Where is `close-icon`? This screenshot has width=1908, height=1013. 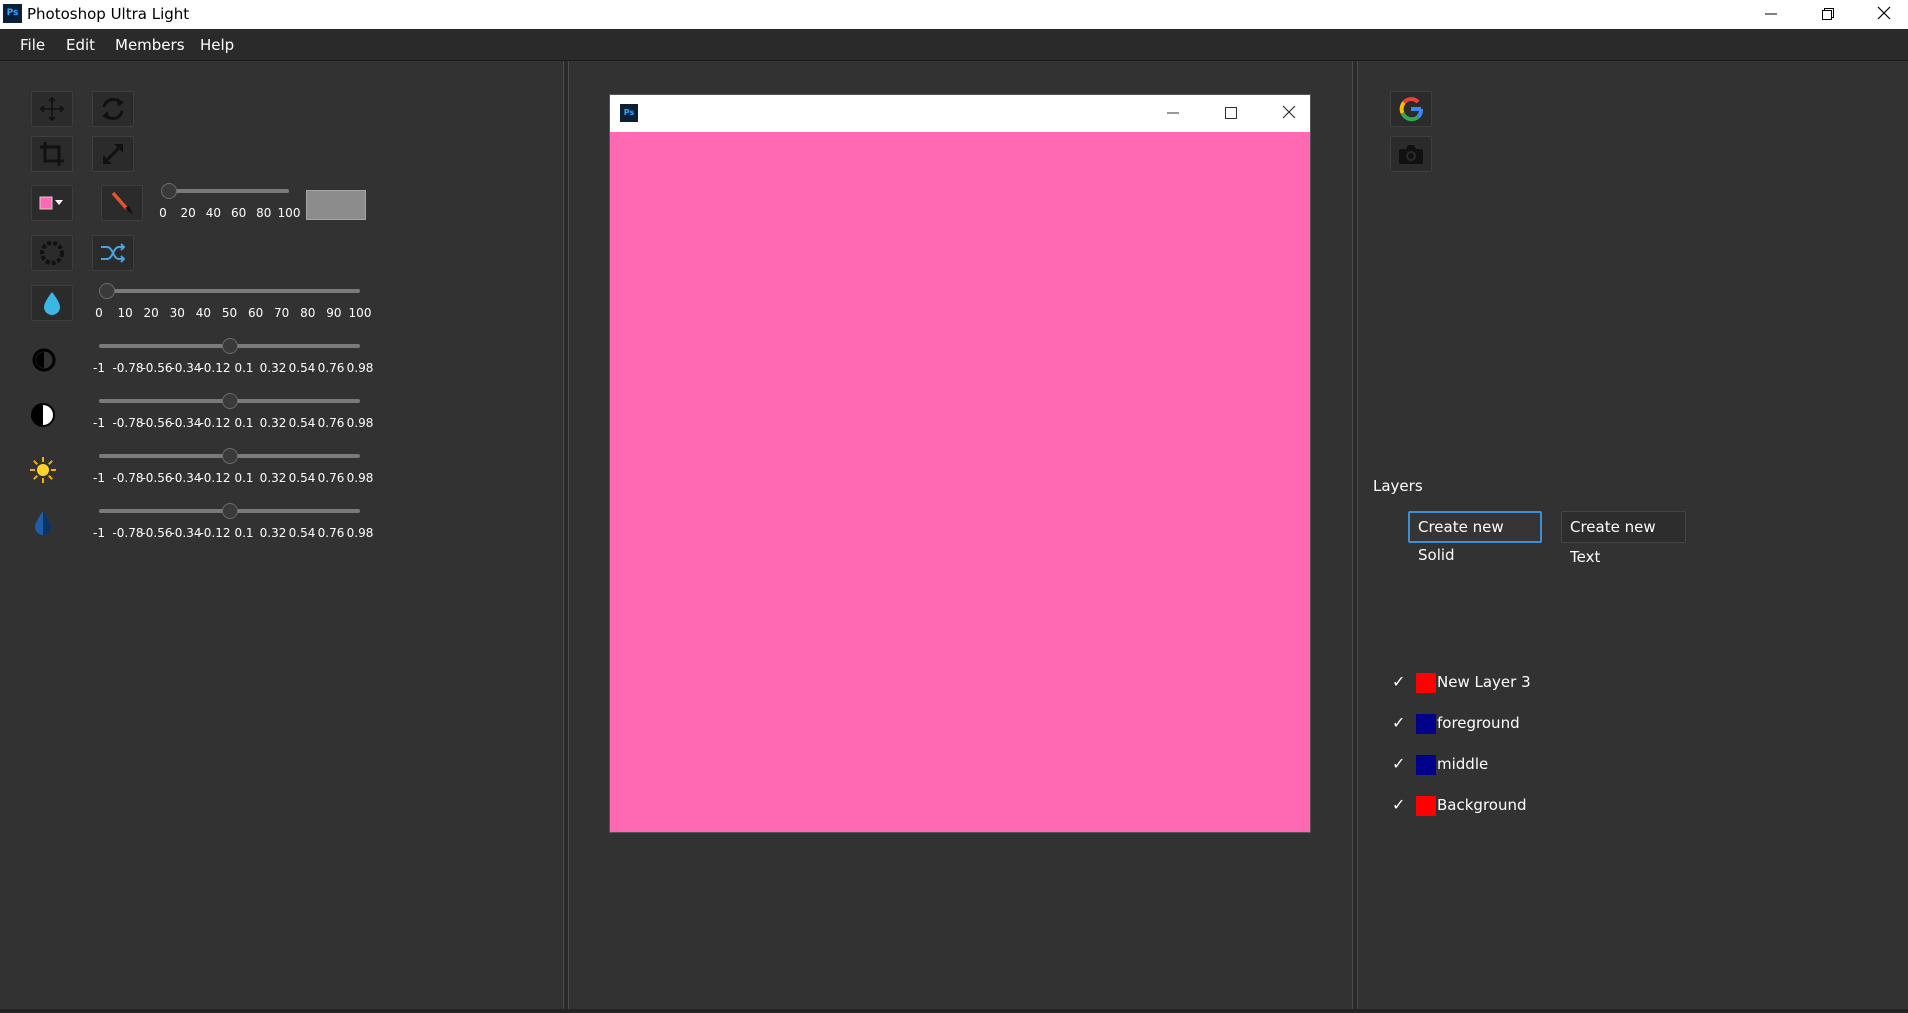
close-icon is located at coordinates (1884, 13).